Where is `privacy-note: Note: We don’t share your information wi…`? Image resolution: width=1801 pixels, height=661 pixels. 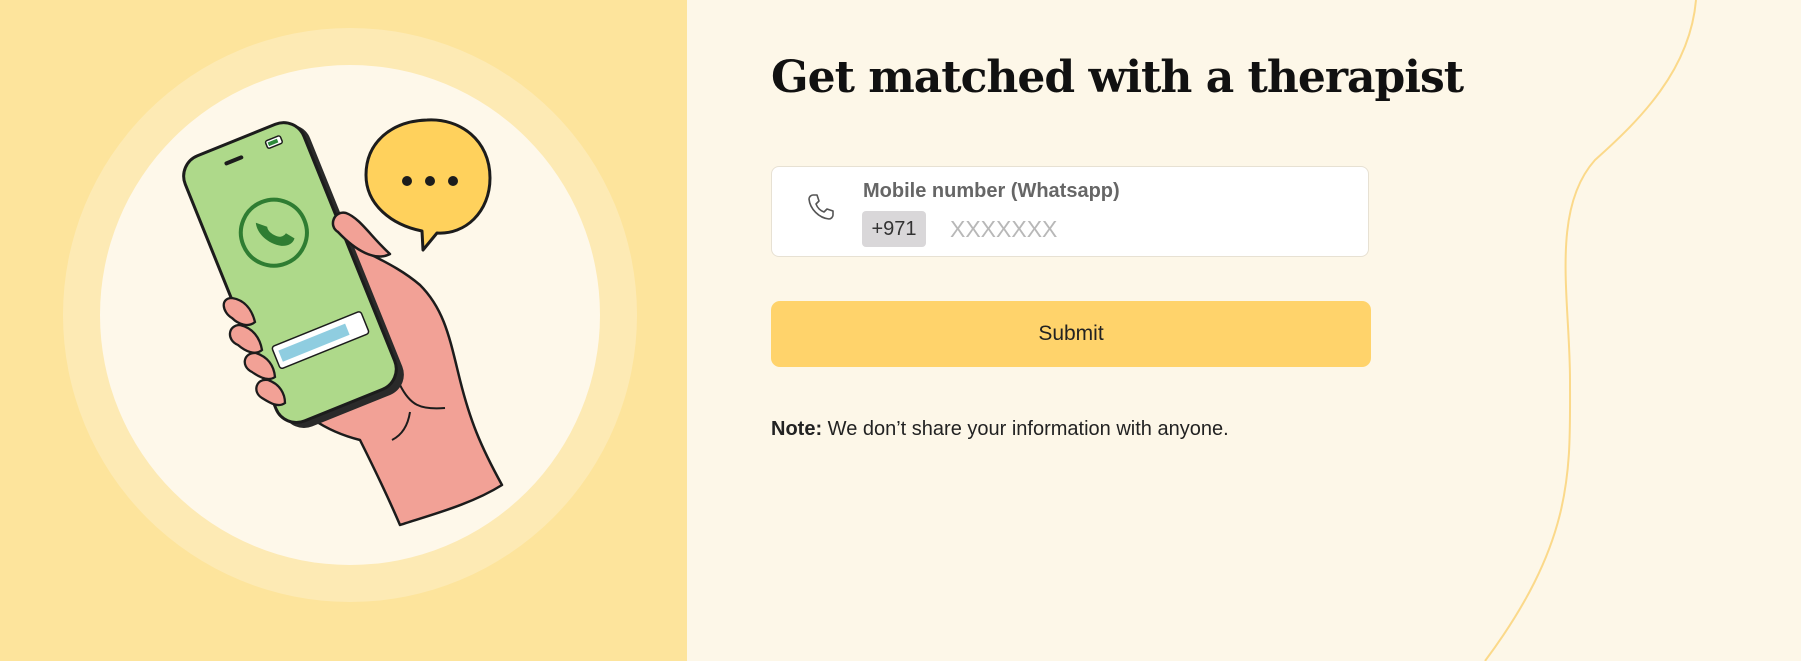
privacy-note: Note: We don’t share your information wi… is located at coordinates (1000, 429).